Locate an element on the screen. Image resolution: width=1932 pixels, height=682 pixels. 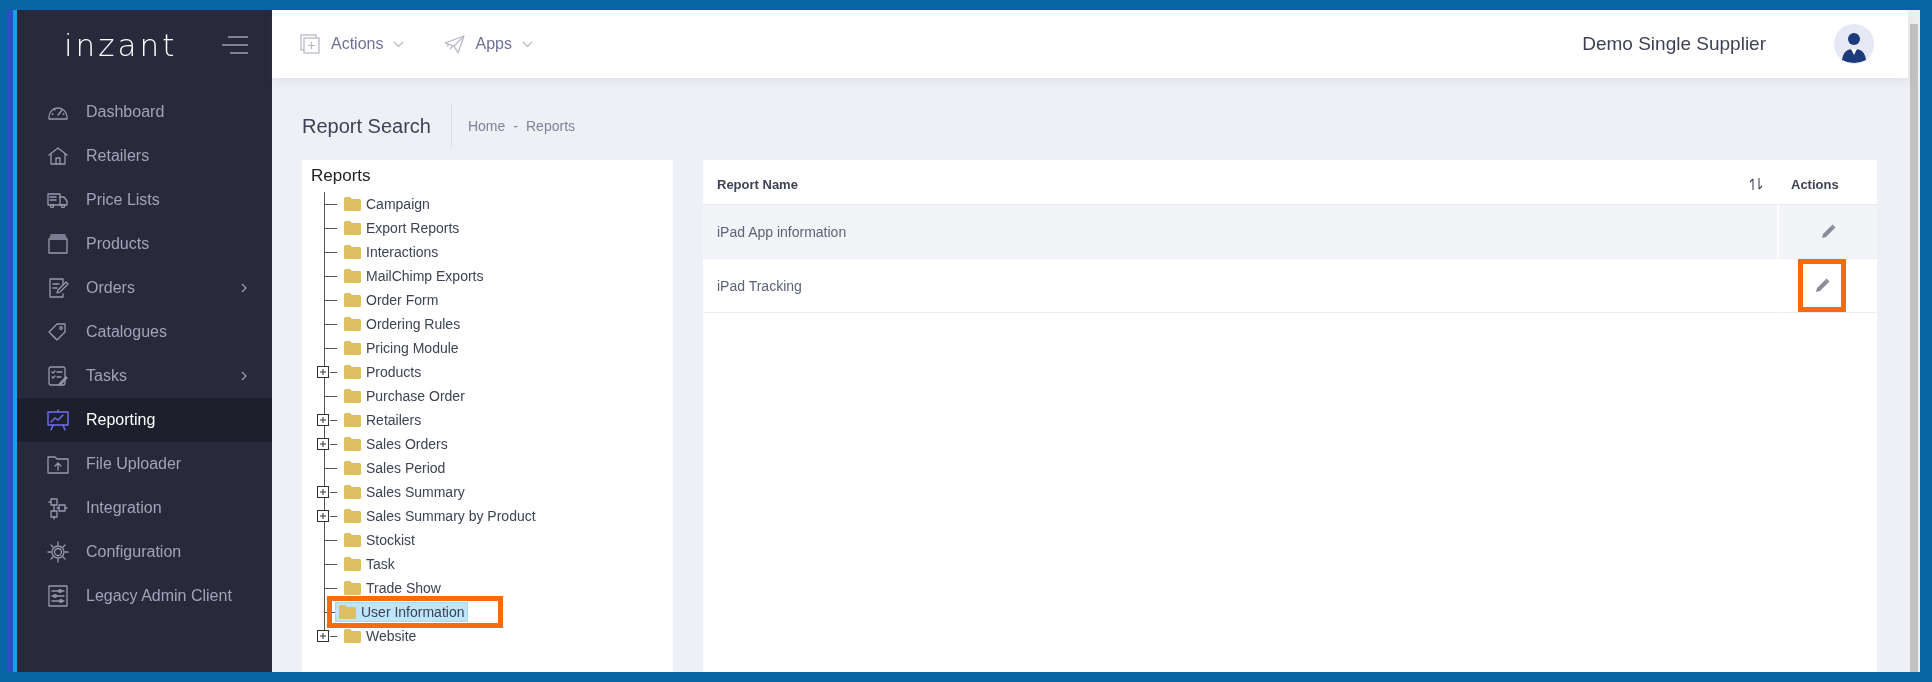
table-cell: iPad App information is located at coordinates (1240, 232).